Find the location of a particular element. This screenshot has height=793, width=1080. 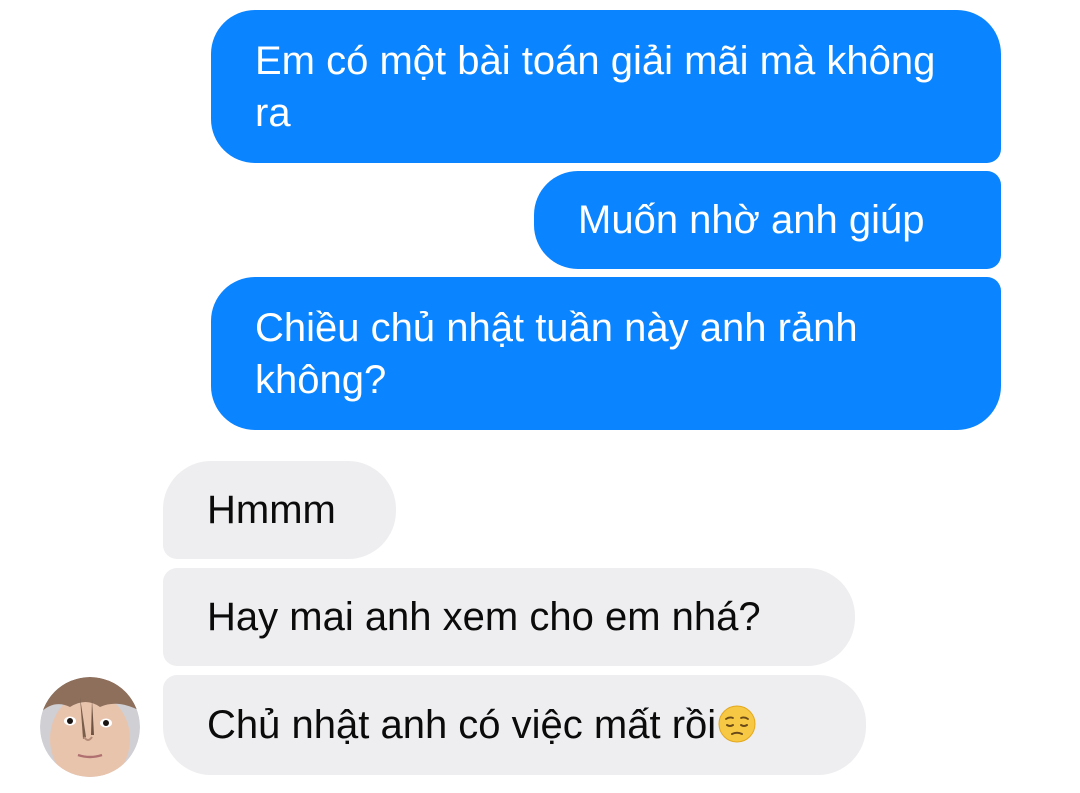

incoming-message: Hay mai anh xem cho em nhá? is located at coordinates (509, 617).